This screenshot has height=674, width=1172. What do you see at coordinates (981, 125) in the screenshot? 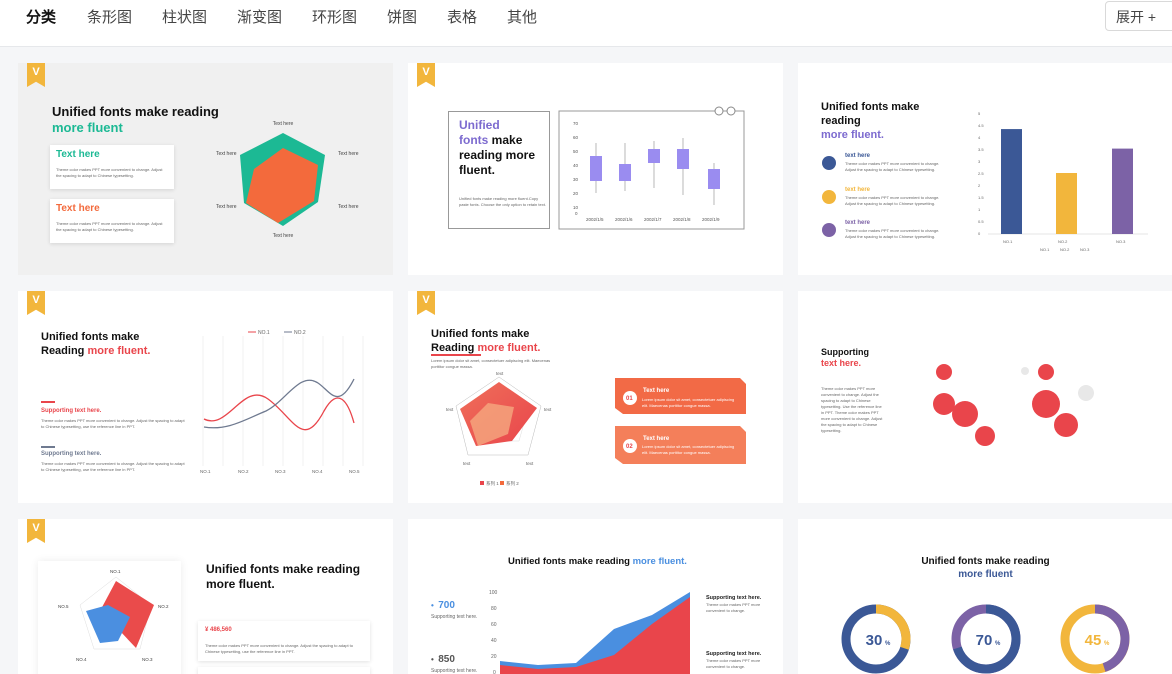
I see `svg-text: 4.5` at bounding box center [981, 125].